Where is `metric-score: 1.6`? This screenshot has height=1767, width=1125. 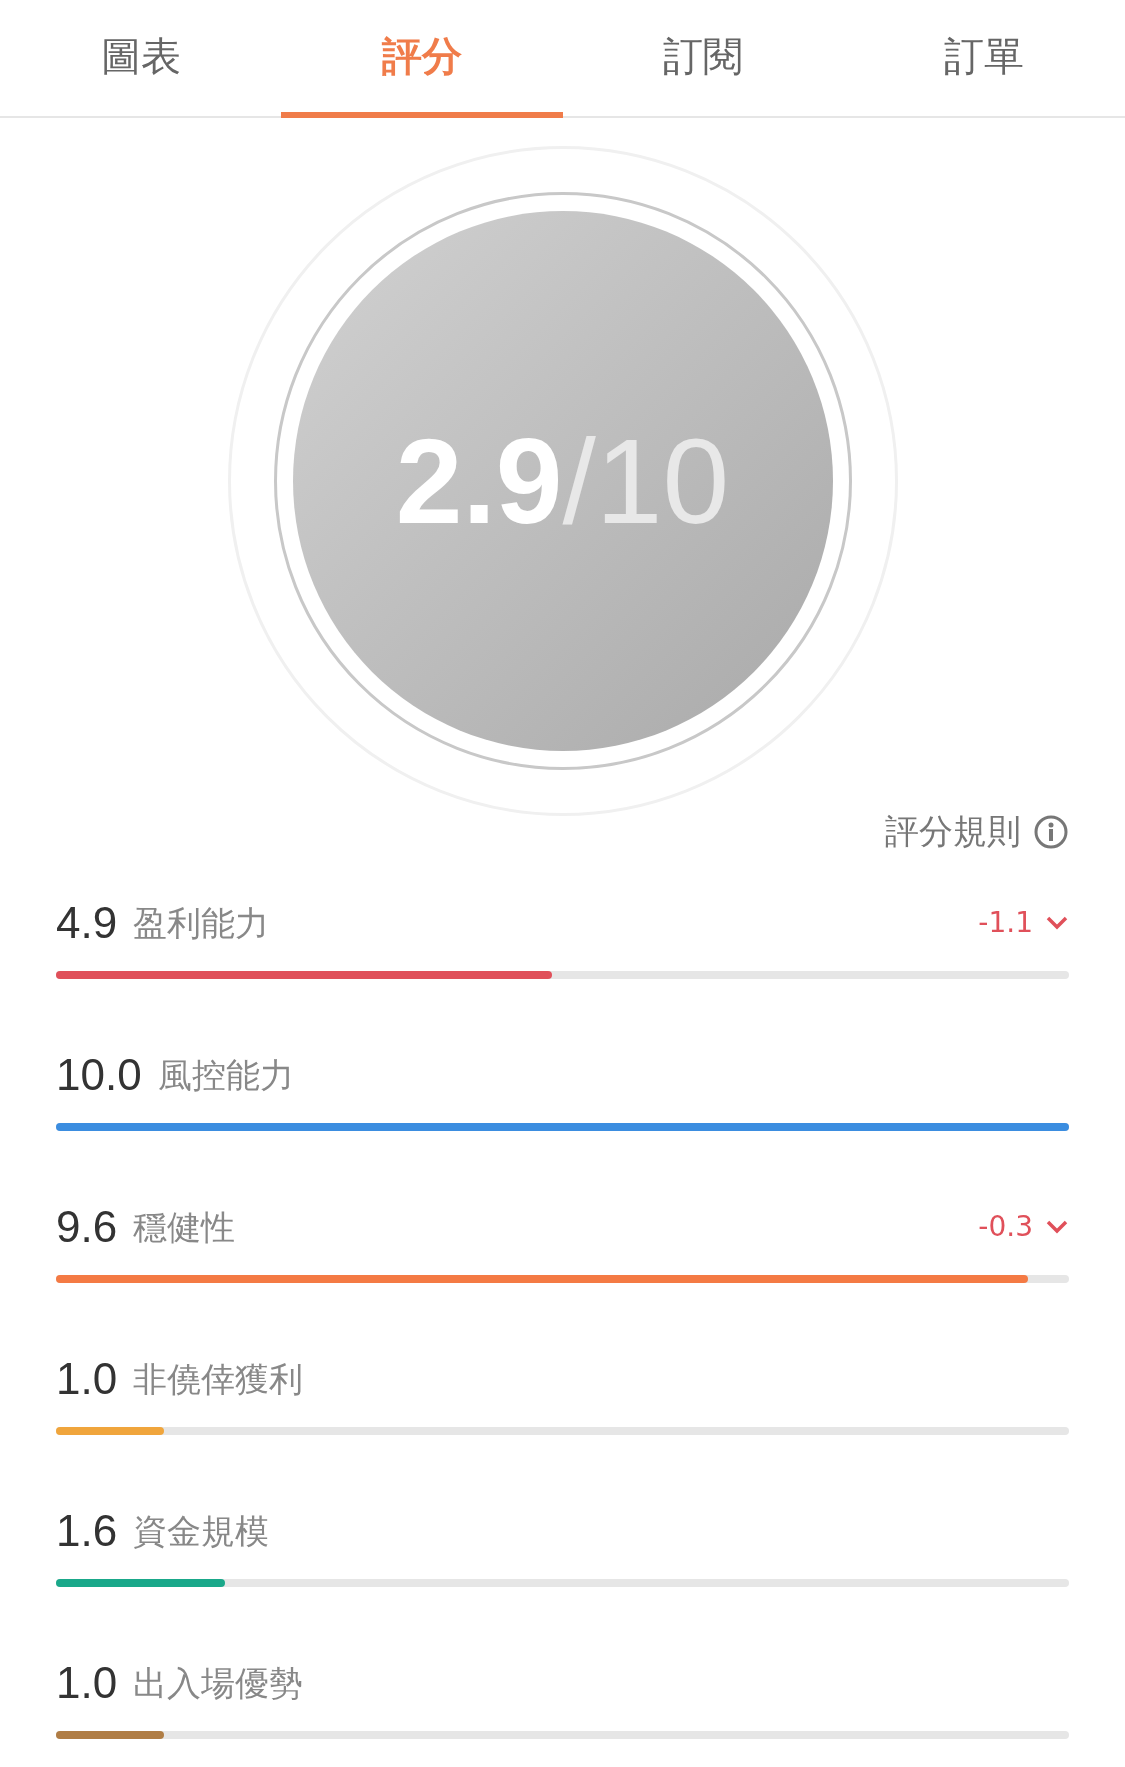 metric-score: 1.6 is located at coordinates (87, 1531).